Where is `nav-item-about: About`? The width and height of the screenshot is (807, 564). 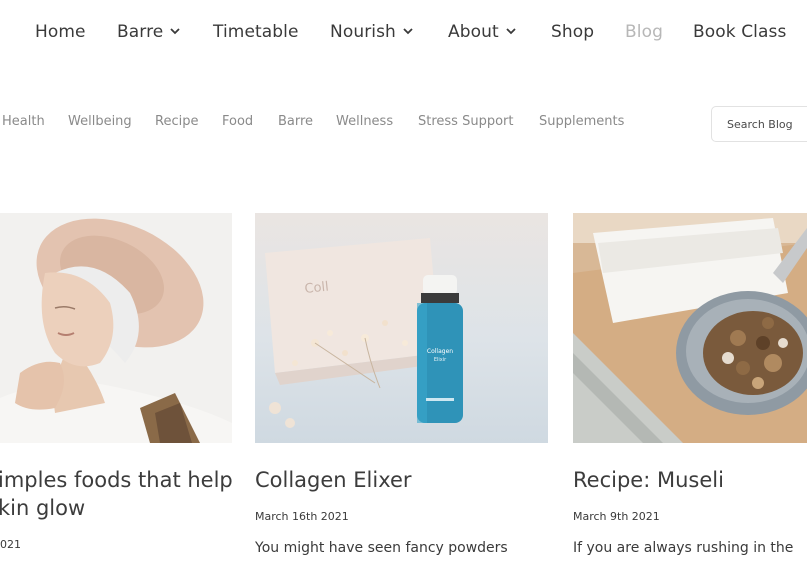
nav-item-about: About is located at coordinates (482, 32).